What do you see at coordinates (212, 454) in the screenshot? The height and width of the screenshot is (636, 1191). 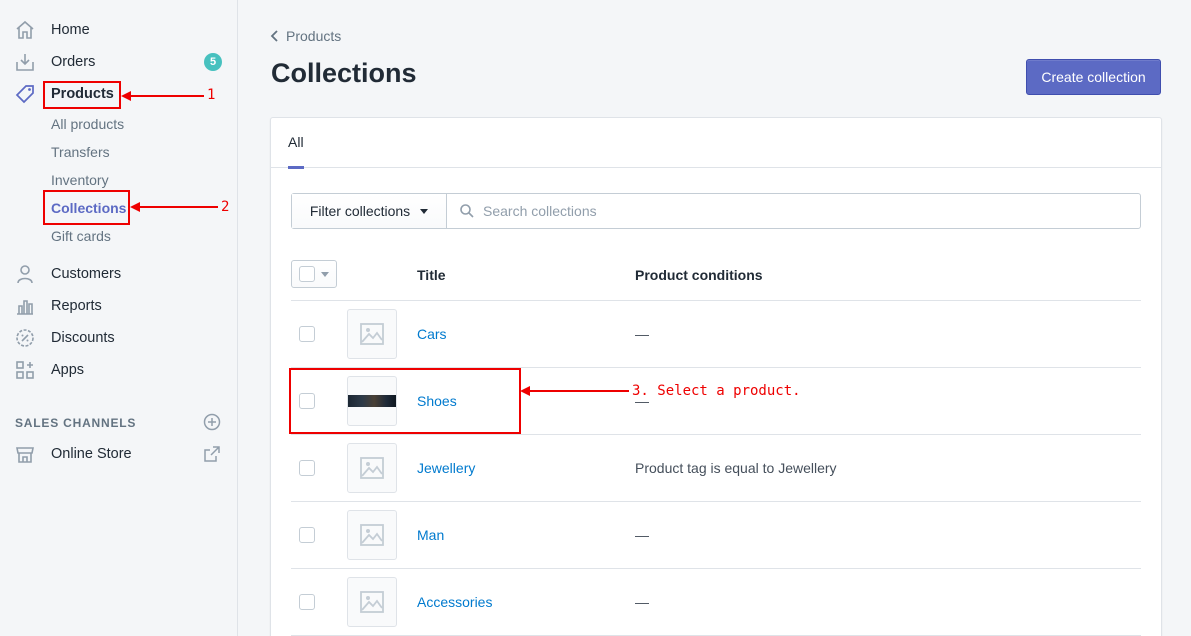 I see `external-link-icon` at bounding box center [212, 454].